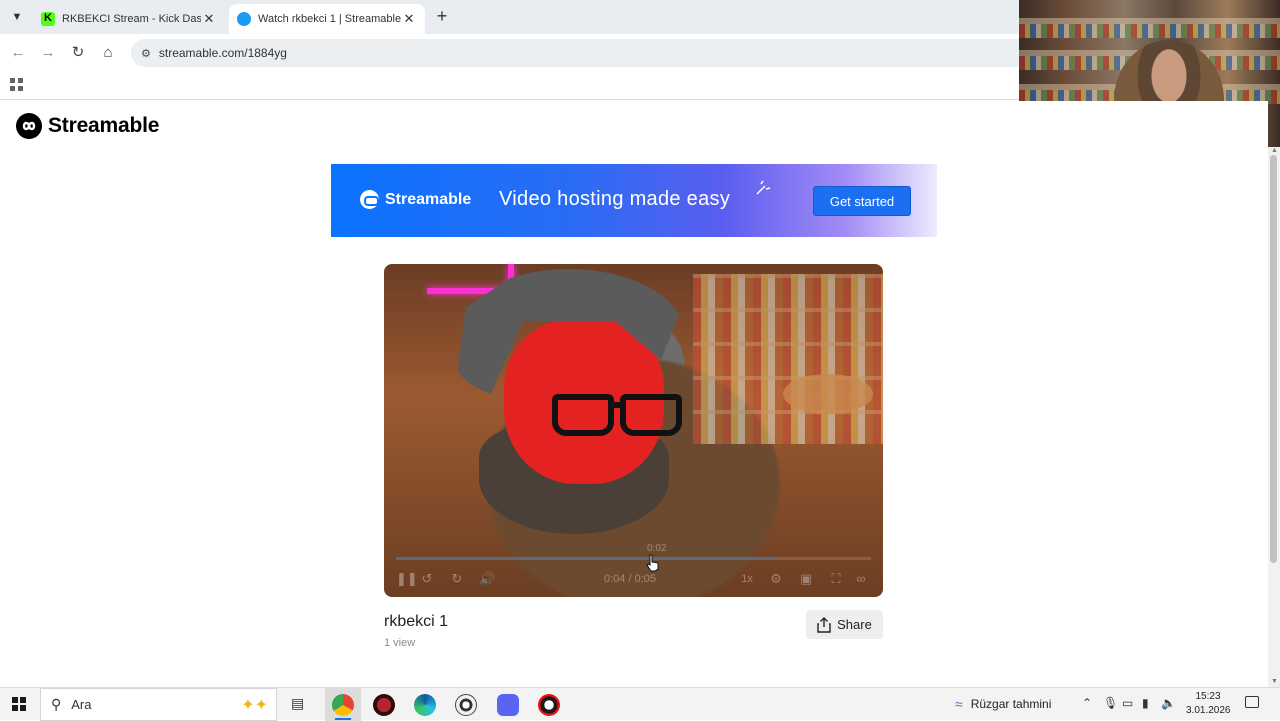 The width and height of the screenshot is (1280, 721). I want to click on weather-widget: ≈ Rüzgar tahmini, so click(1003, 704).